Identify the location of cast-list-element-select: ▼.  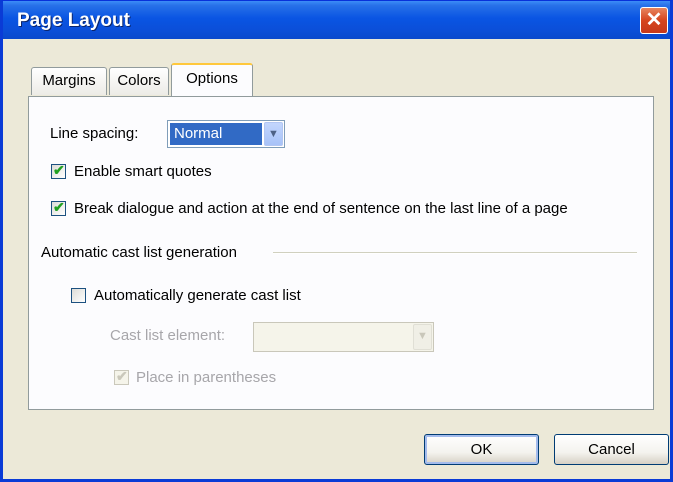
(343, 337).